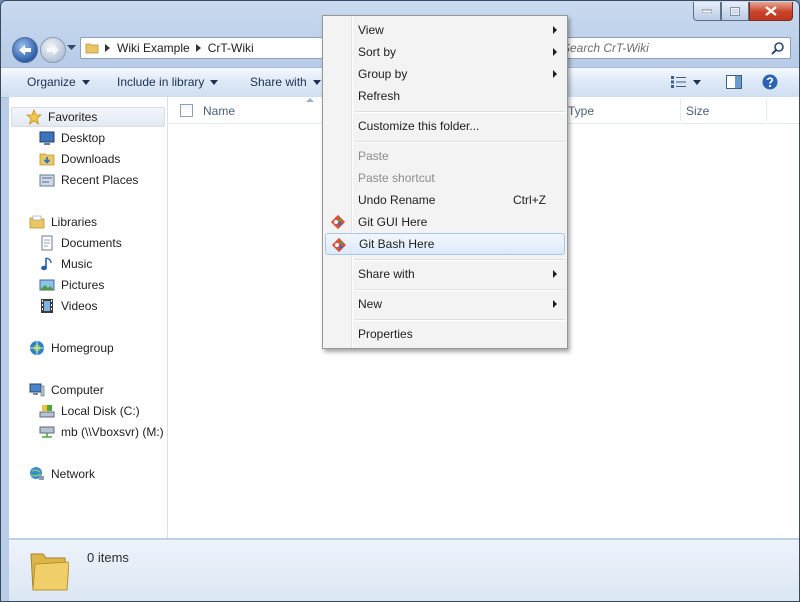  I want to click on menu-item-git-bash-label: Git Bash Here, so click(397, 244).